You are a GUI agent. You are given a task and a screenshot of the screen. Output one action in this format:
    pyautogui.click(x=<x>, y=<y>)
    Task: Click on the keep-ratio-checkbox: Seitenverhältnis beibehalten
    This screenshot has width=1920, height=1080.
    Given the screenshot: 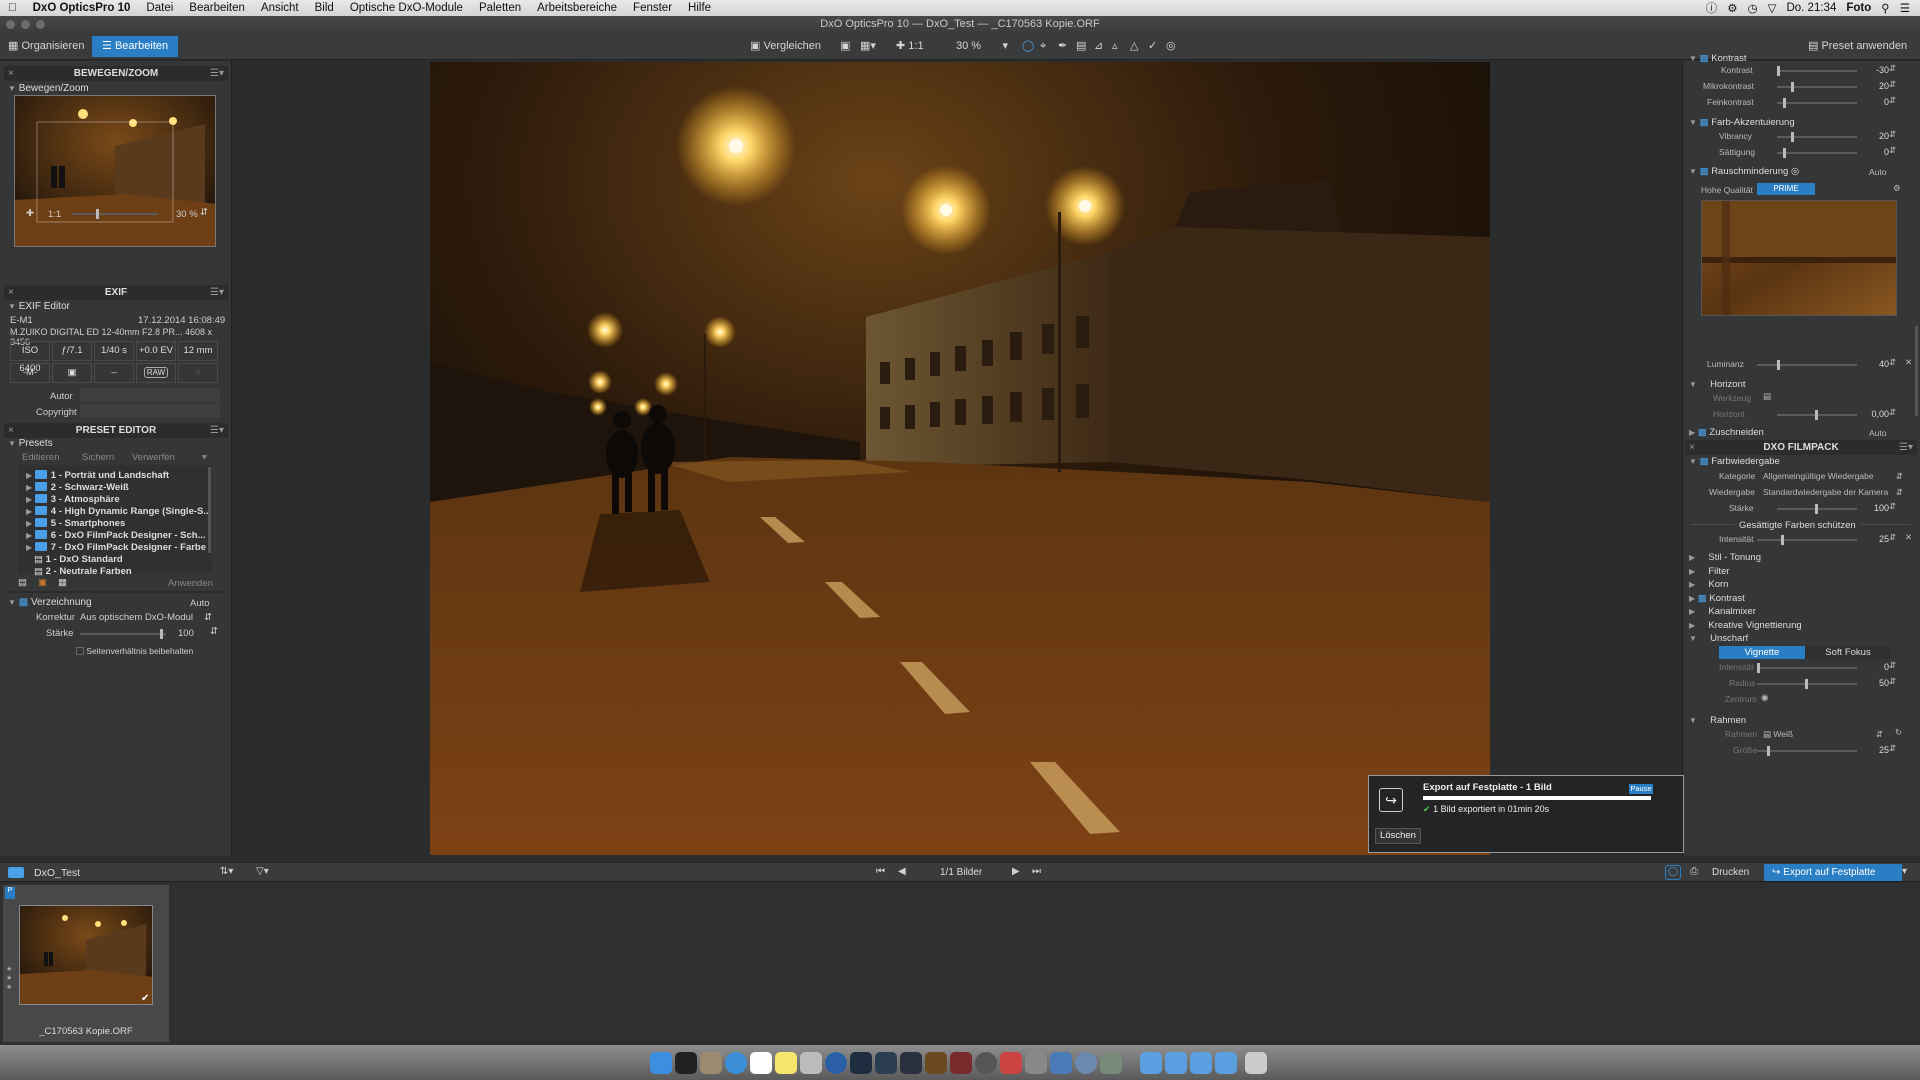 What is the action you would take?
    pyautogui.click(x=134, y=651)
    